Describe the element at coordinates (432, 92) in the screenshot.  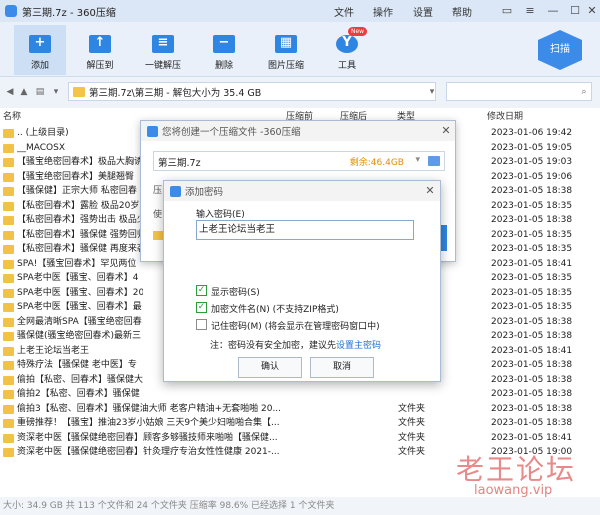
I see `path-dropdown-icon: ▾` at that location.